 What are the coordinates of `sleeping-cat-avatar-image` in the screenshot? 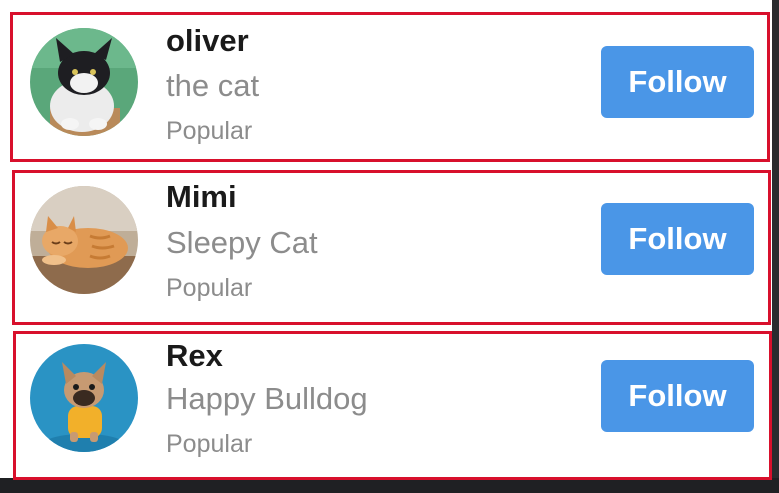 It's located at (84, 240).